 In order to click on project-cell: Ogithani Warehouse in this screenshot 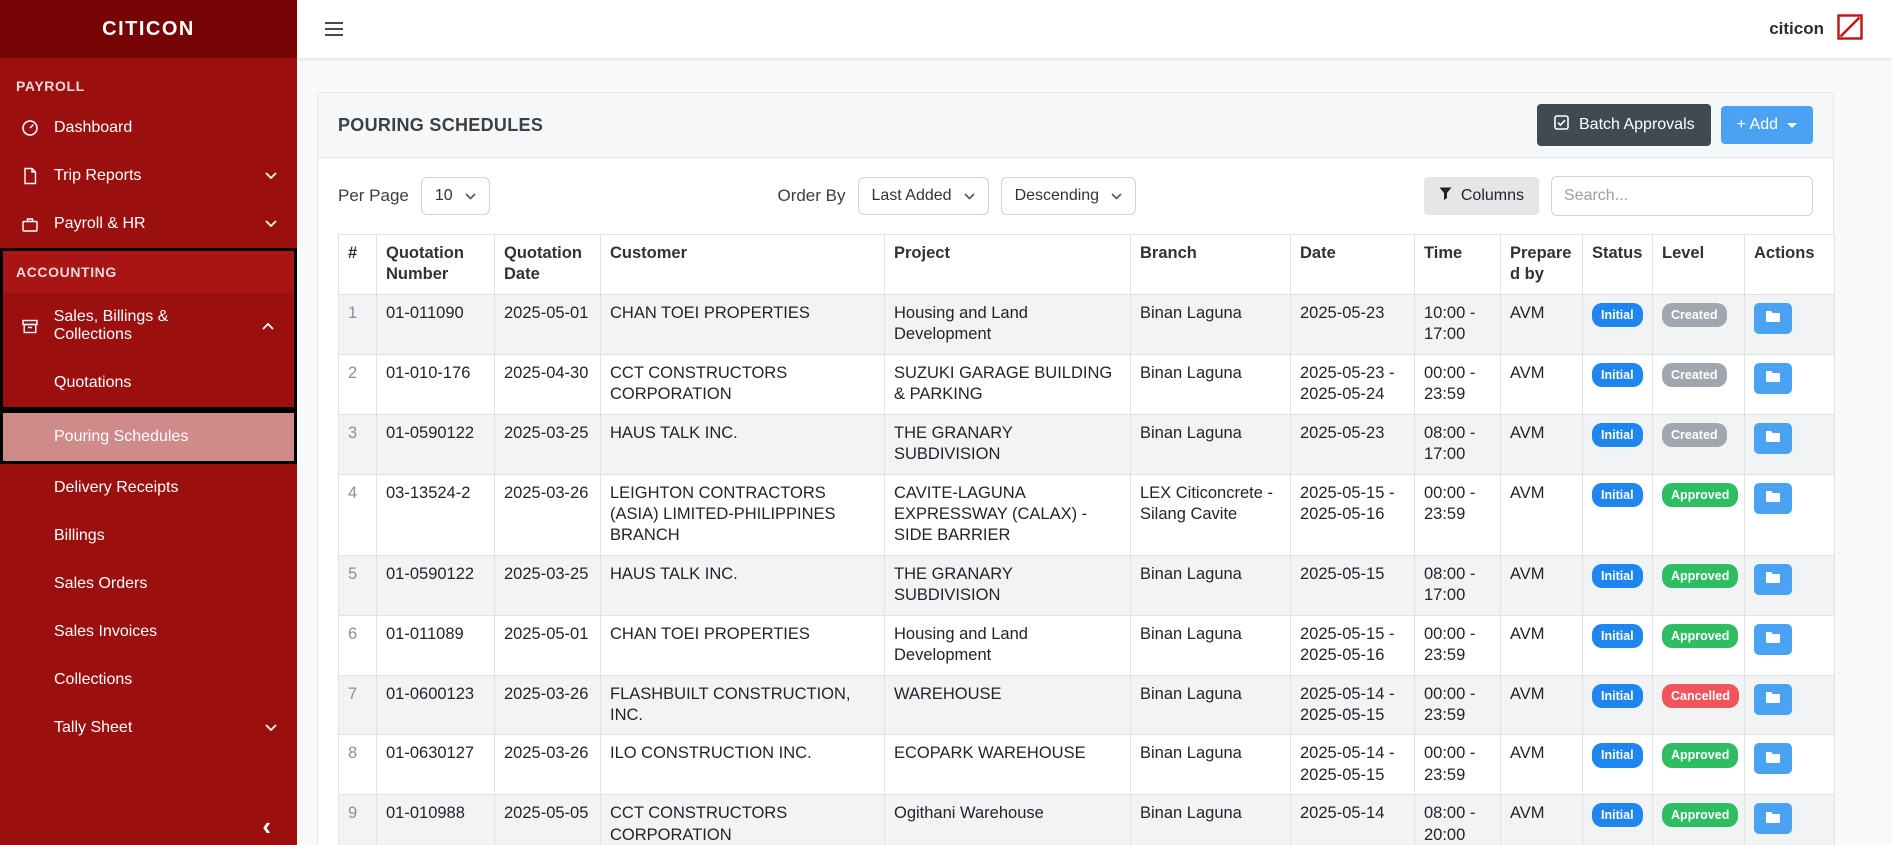, I will do `click(1007, 819)`.